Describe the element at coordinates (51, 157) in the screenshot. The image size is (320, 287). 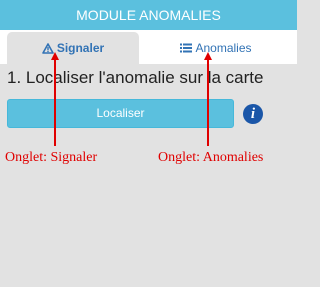
I see `annotation-label-signaler: Onglet: Signaler` at that location.